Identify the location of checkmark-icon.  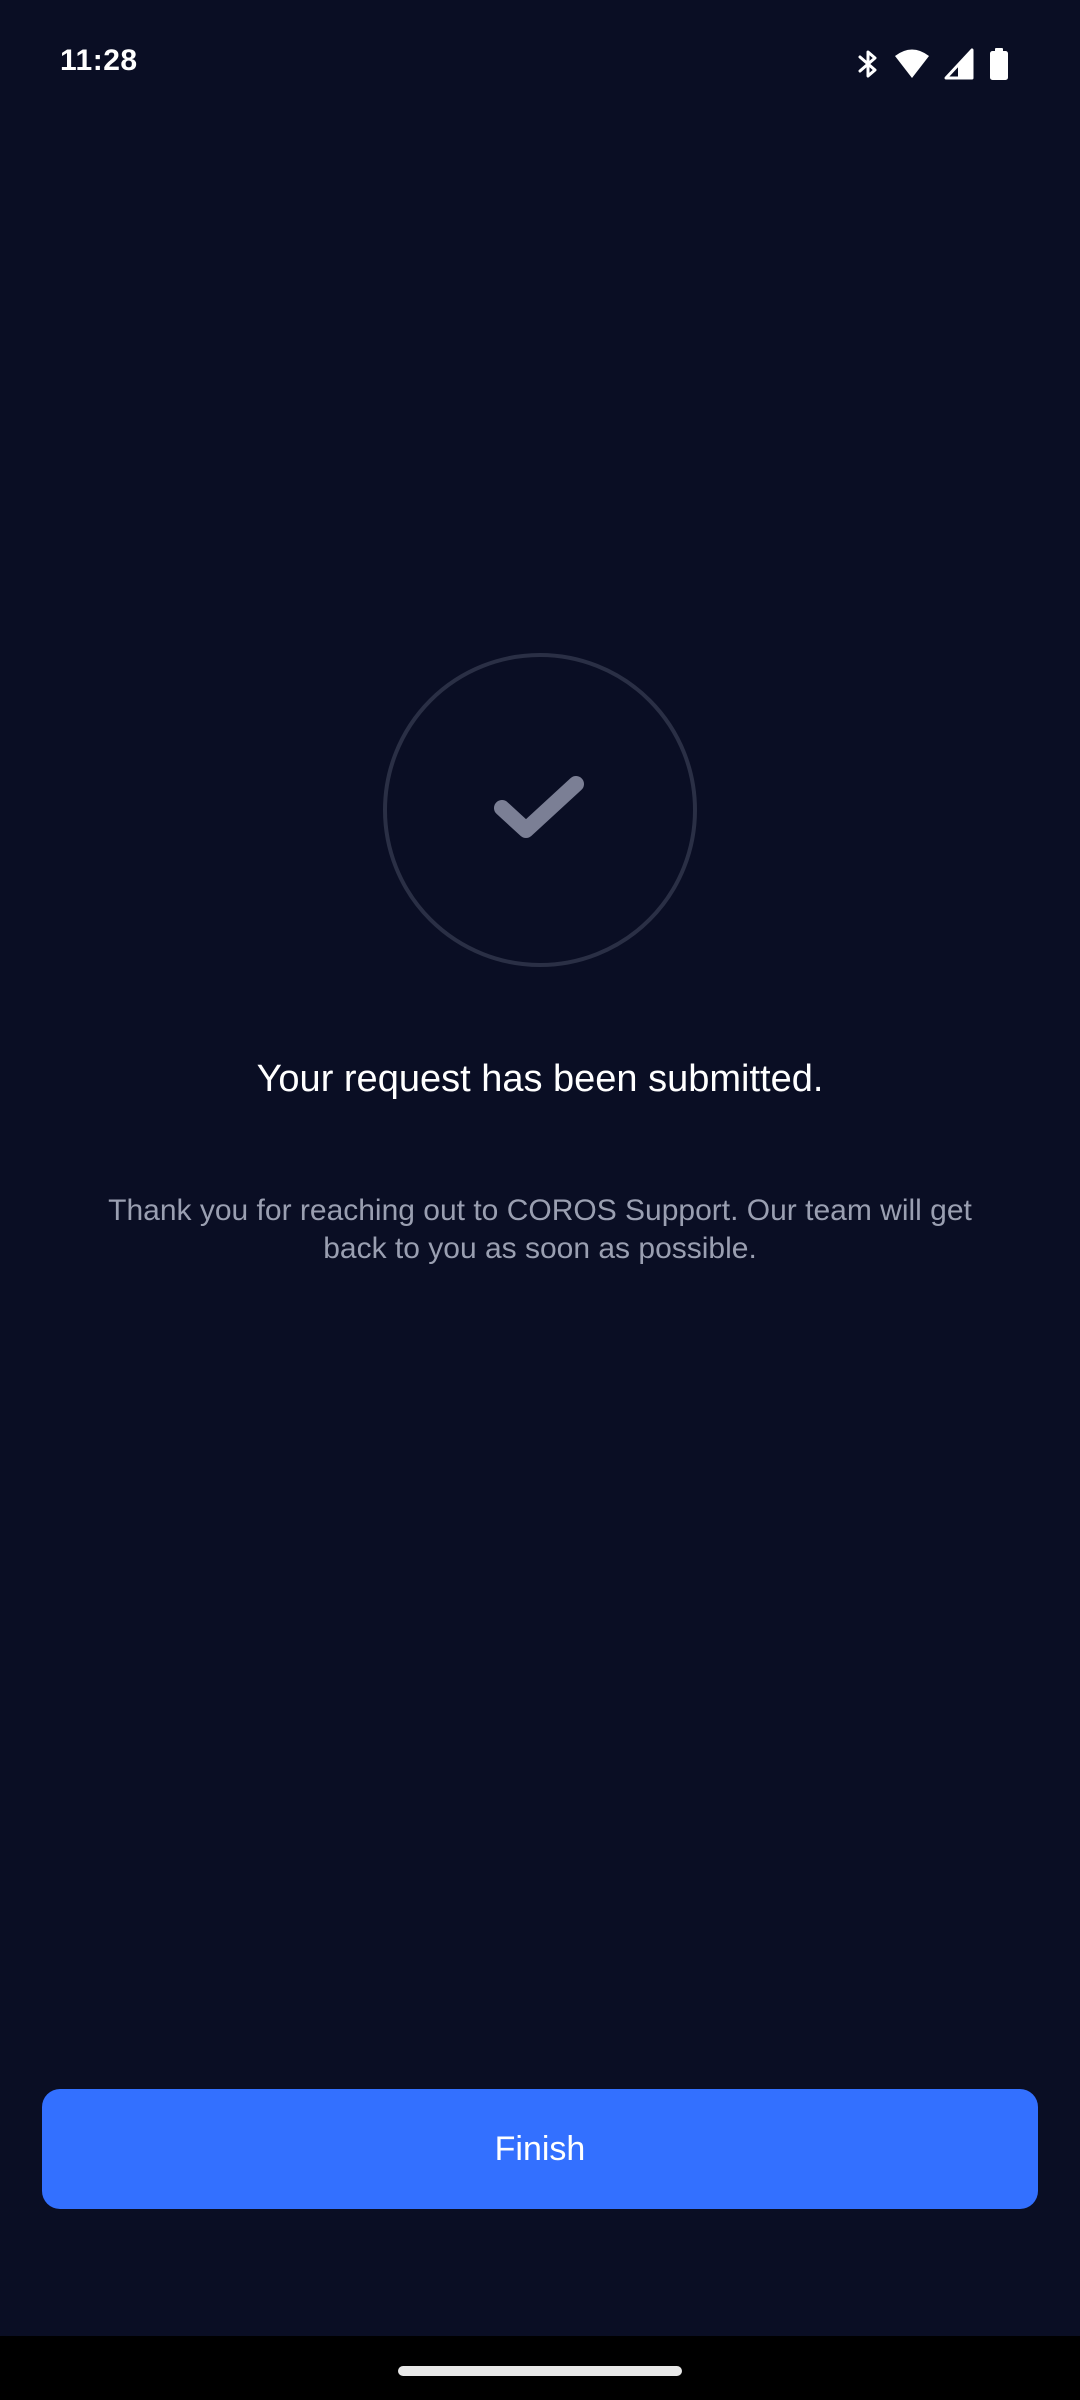
(540, 810).